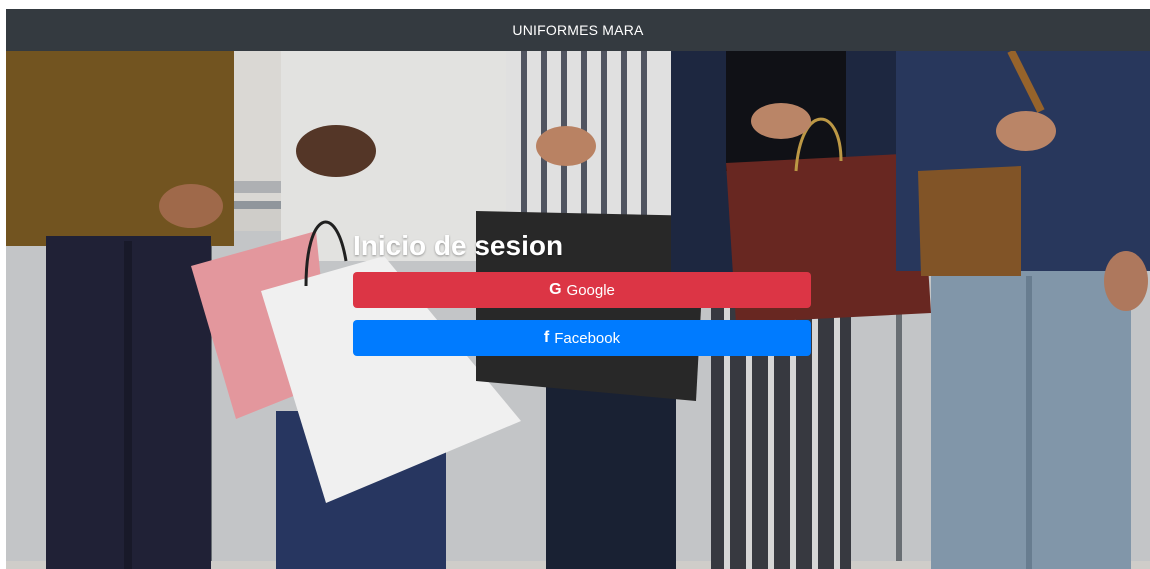 The width and height of the screenshot is (1150, 569). I want to click on navbar: UNIFORMES MARA, so click(578, 30).